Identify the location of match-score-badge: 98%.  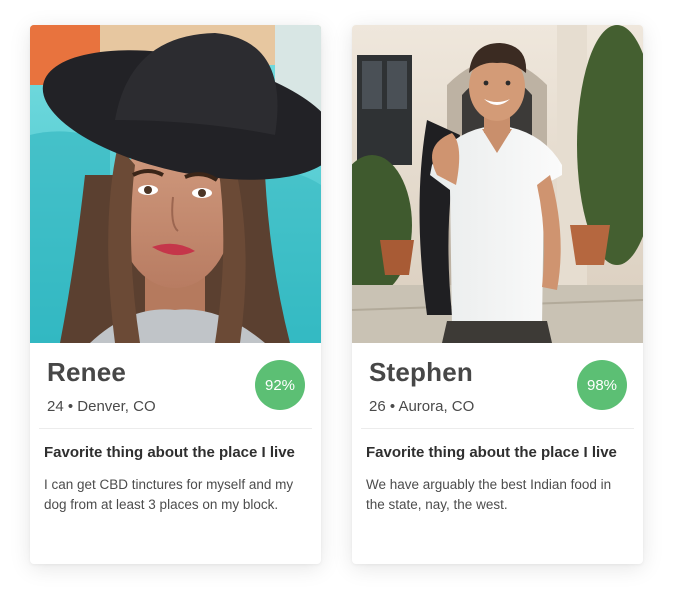
(602, 385).